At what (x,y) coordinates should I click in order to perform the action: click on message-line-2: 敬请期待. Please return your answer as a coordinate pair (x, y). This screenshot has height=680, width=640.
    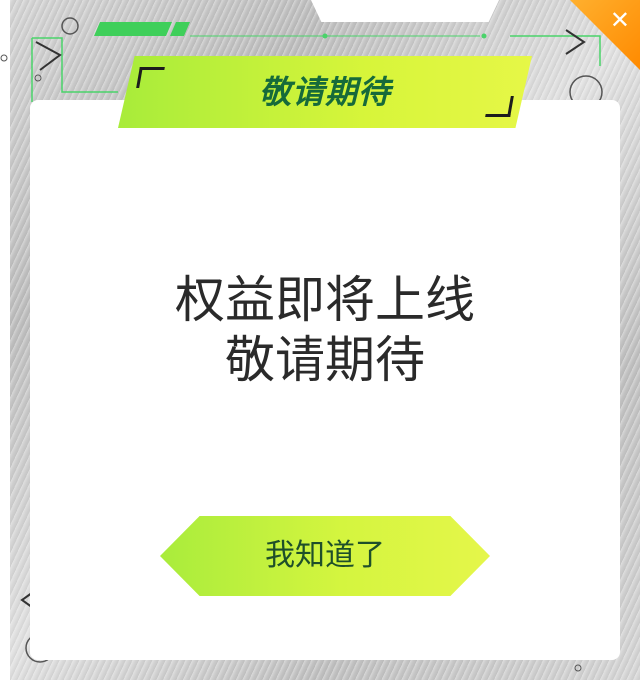
    Looking at the image, I should click on (325, 360).